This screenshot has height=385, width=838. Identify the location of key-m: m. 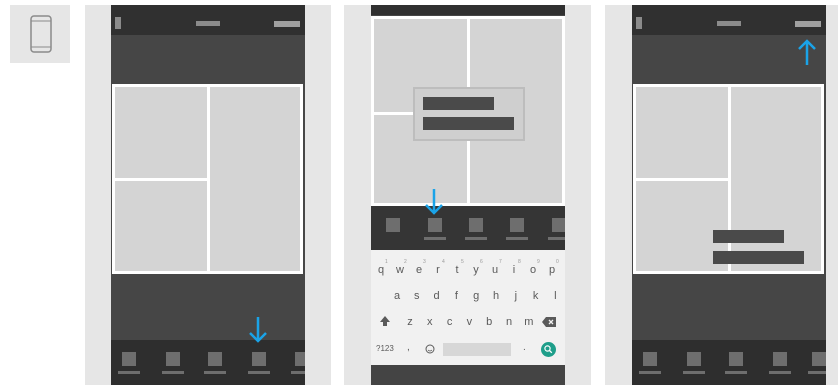
(529, 322).